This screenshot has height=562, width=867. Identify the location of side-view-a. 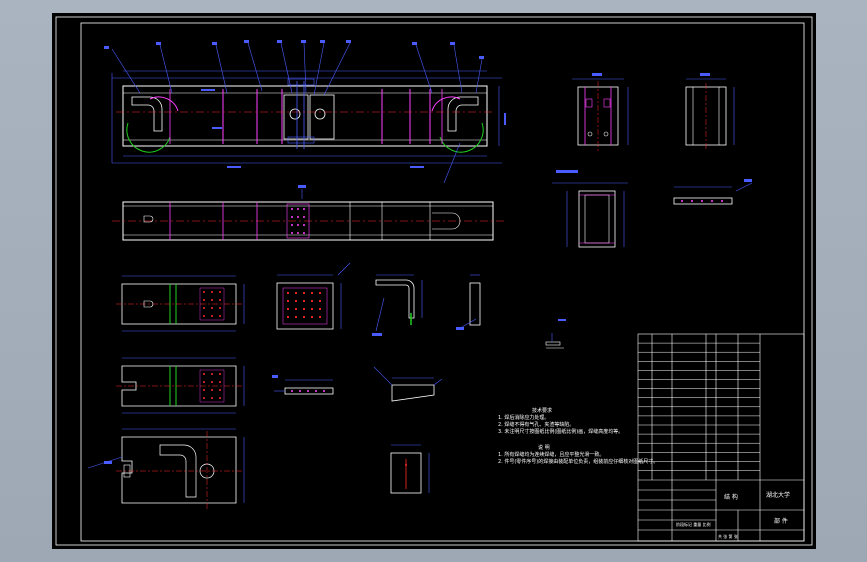
(600, 112).